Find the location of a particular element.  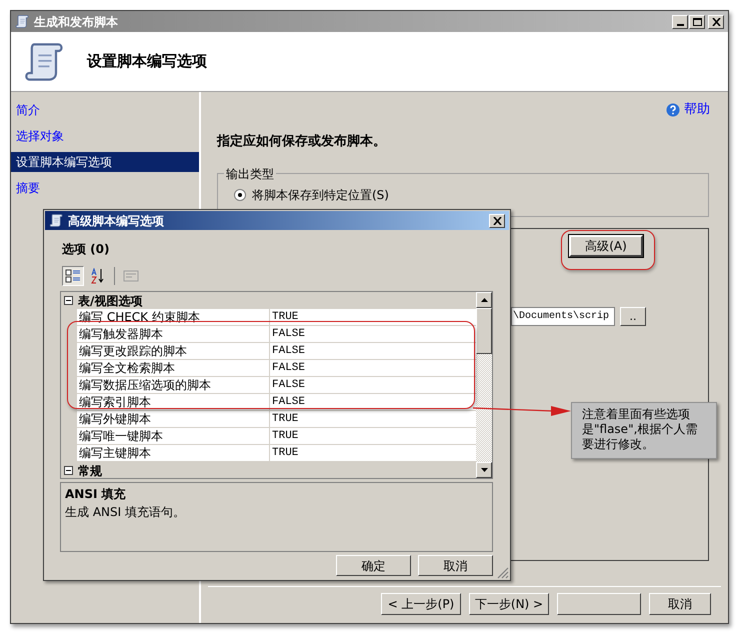

maximize-button is located at coordinates (697, 21).